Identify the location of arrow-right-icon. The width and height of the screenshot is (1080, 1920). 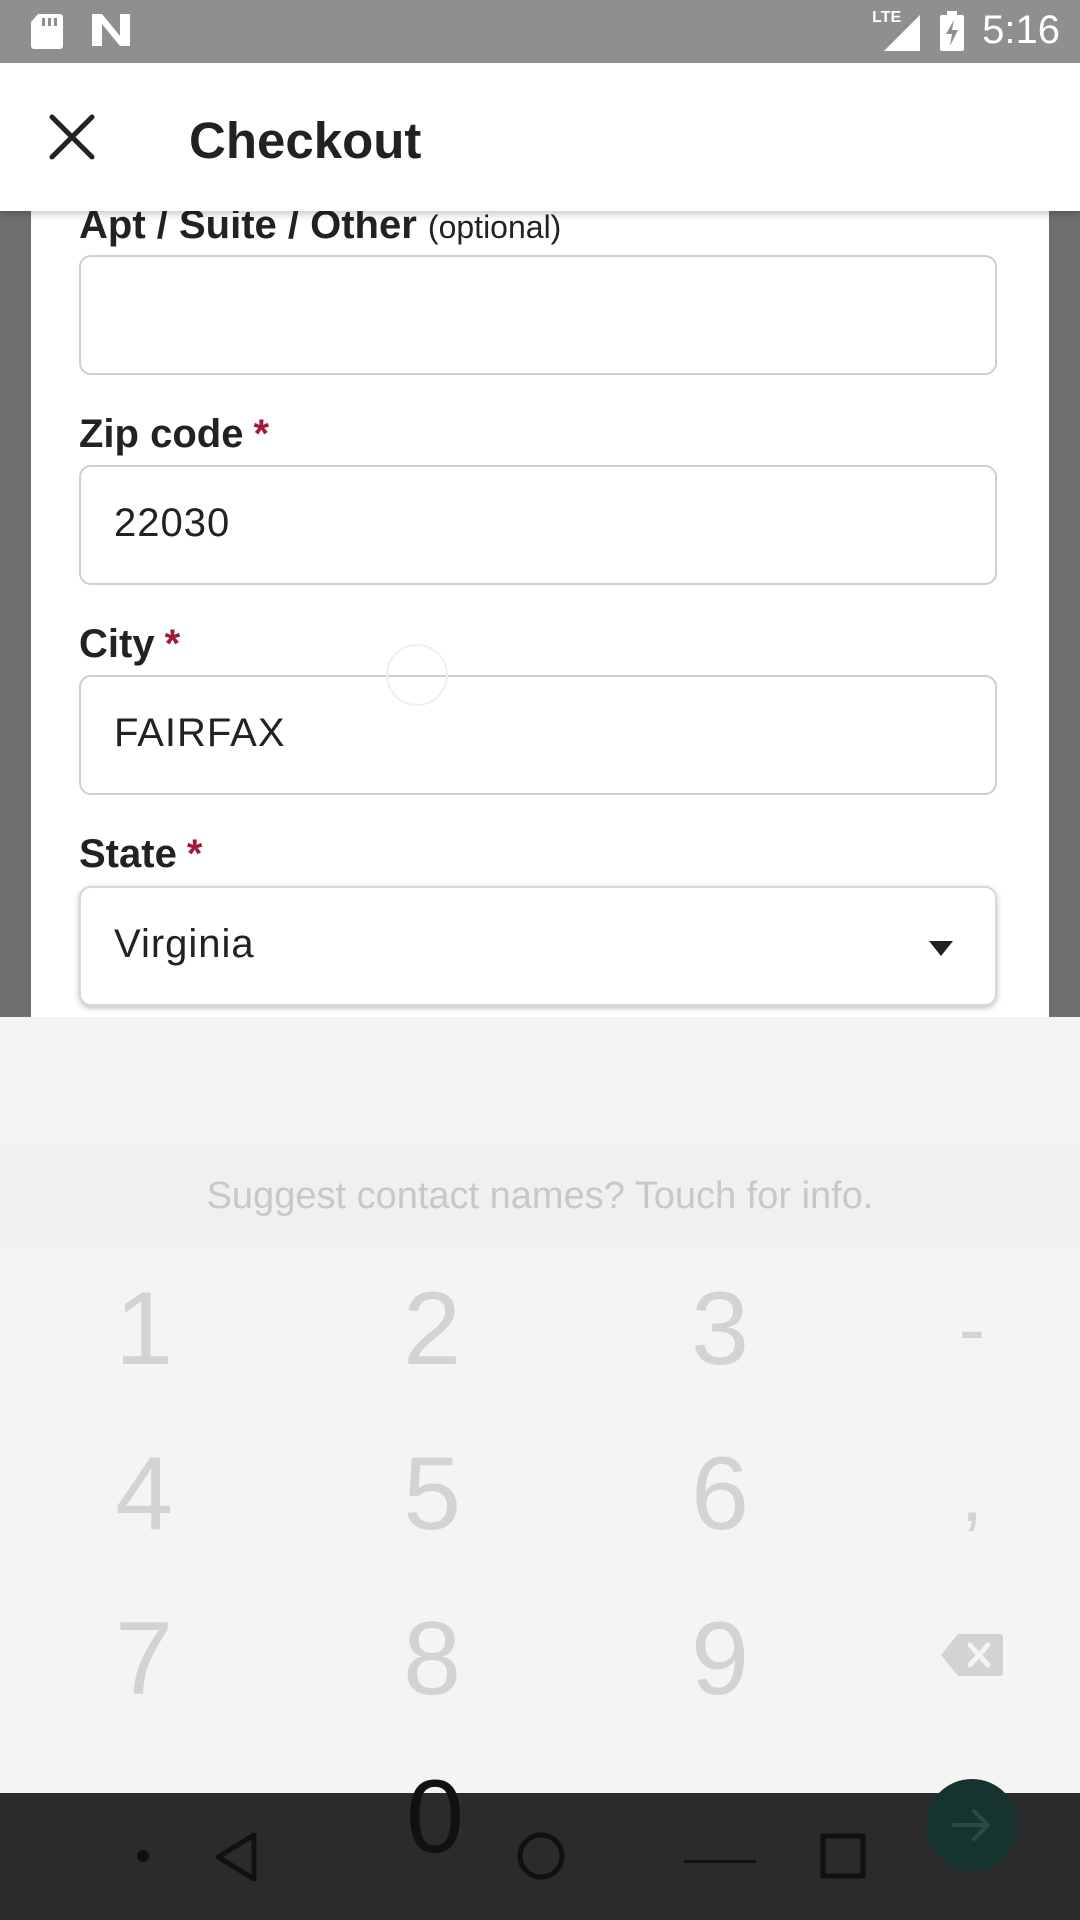
(971, 1825).